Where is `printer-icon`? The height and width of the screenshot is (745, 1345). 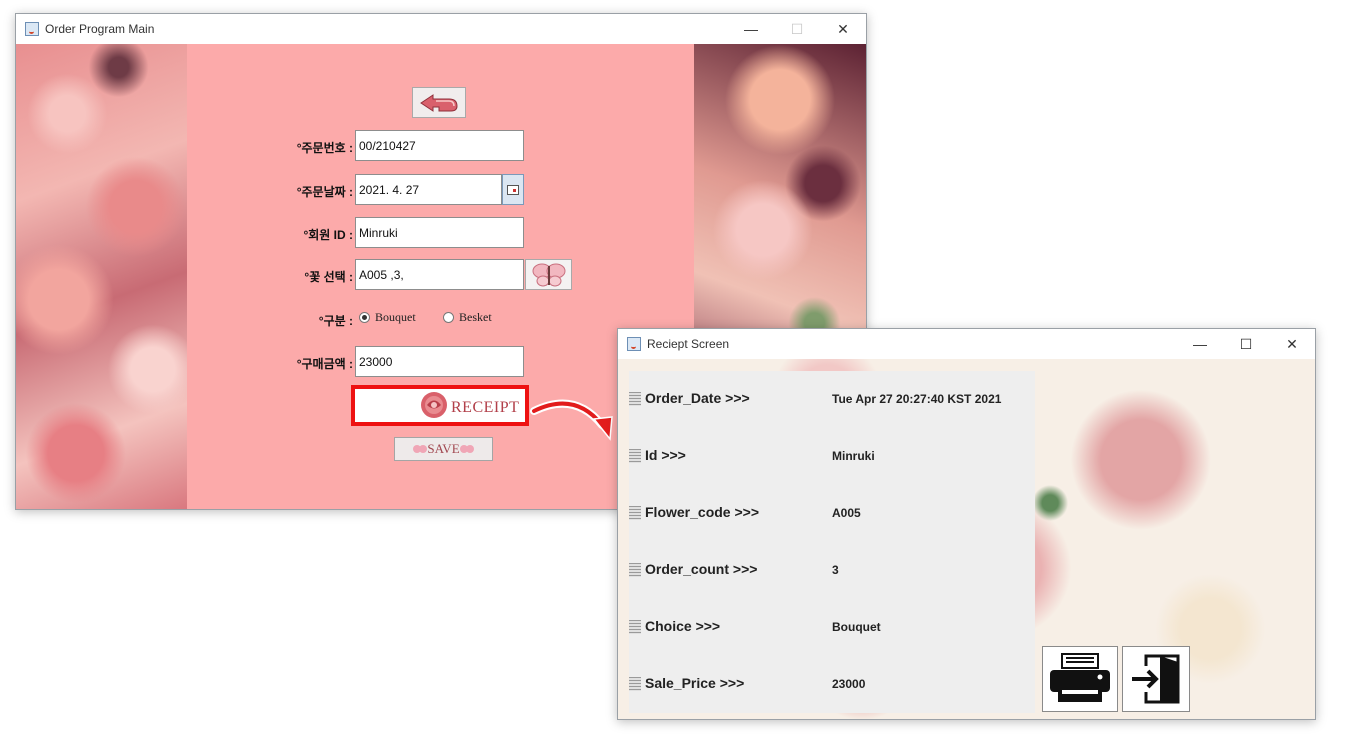 printer-icon is located at coordinates (1080, 677).